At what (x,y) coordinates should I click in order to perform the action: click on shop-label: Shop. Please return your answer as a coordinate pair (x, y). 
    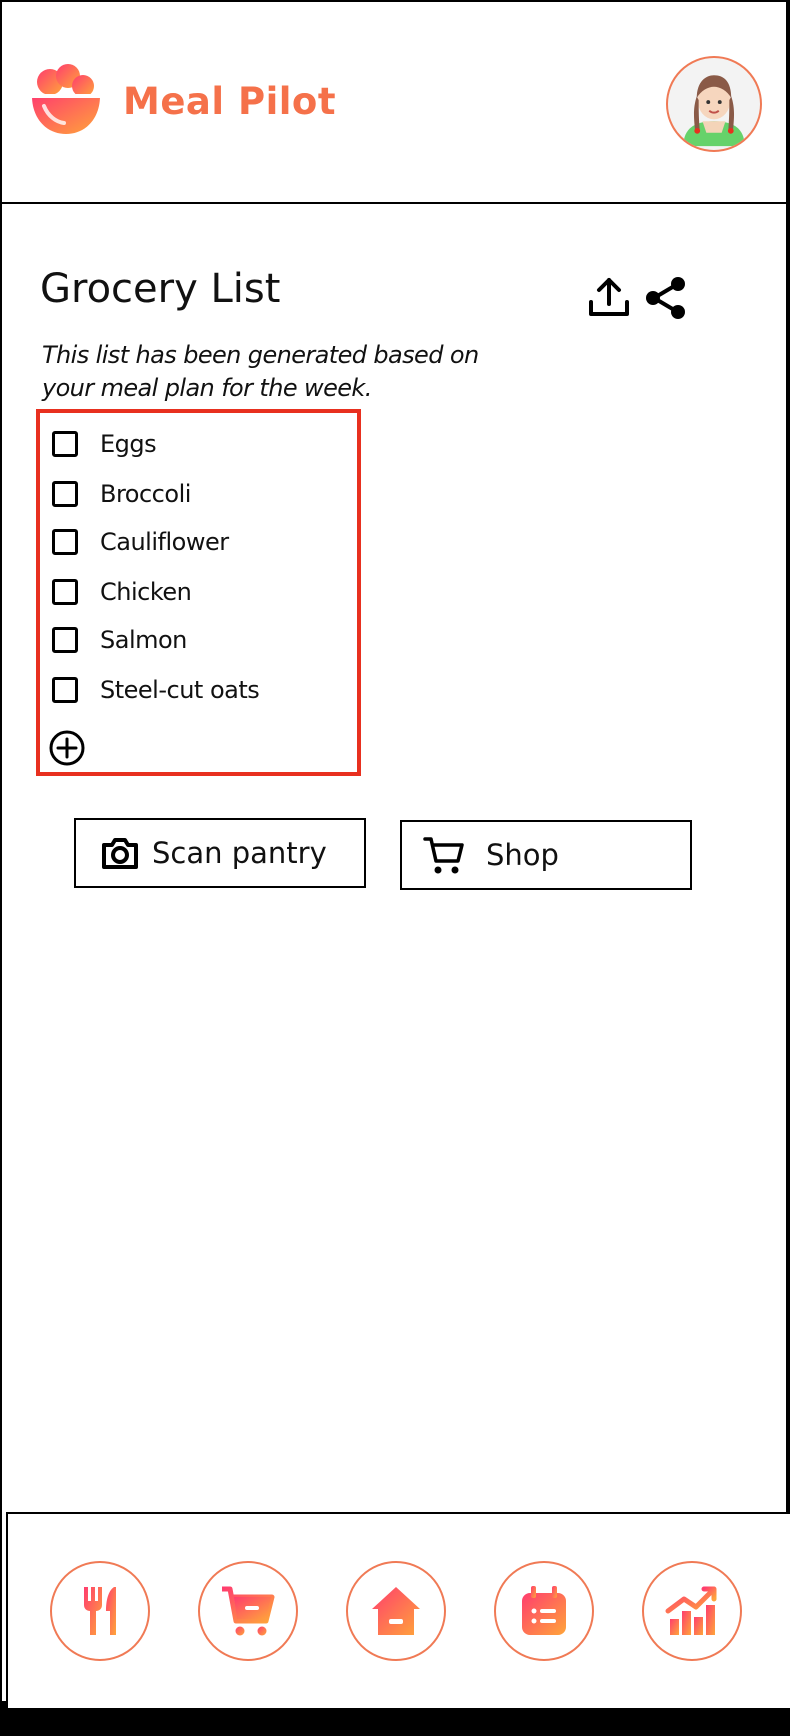
    Looking at the image, I should click on (522, 855).